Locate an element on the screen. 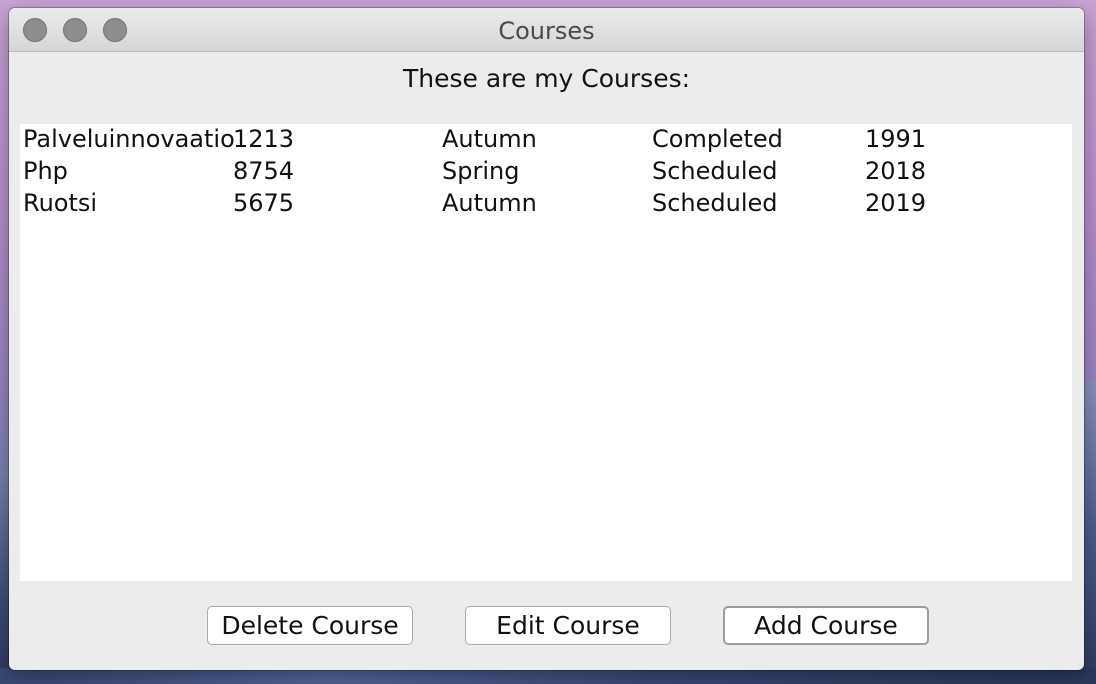 This screenshot has width=1096, height=684. course-name: Palveluinnovaatio is located at coordinates (129, 139).